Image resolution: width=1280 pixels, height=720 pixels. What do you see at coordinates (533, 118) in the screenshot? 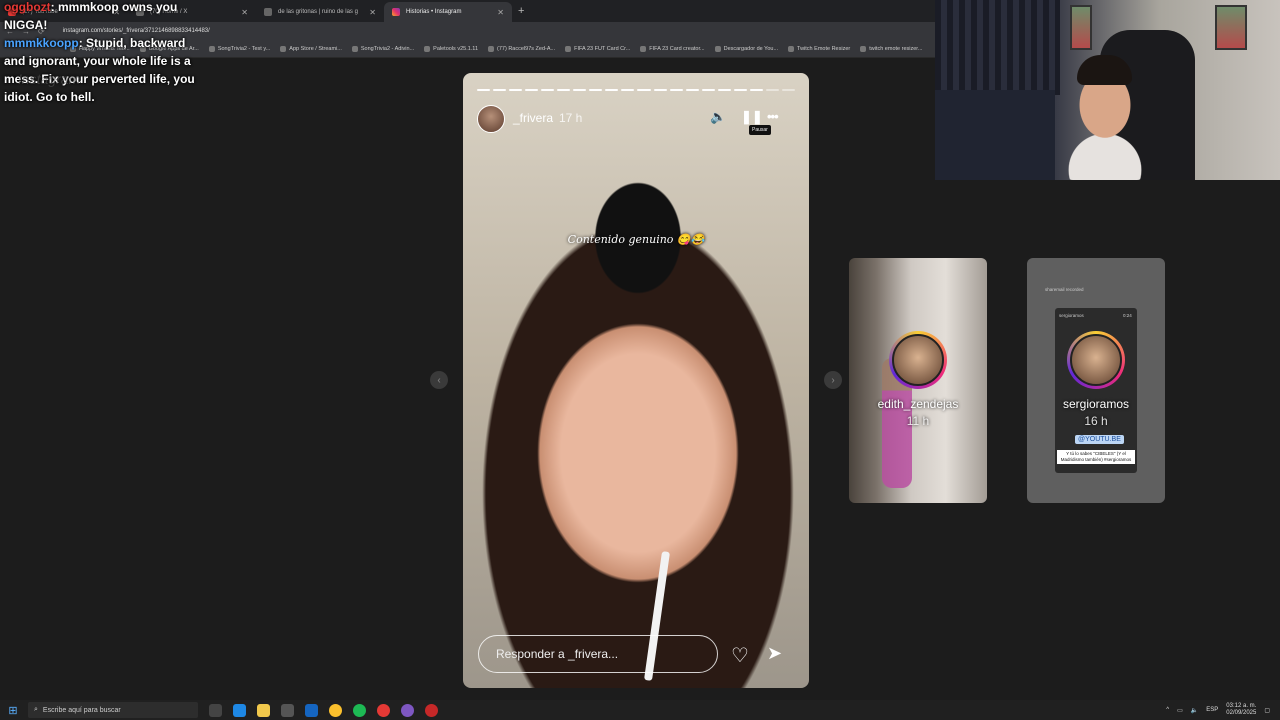
I see `story-username: _frivera` at bounding box center [533, 118].